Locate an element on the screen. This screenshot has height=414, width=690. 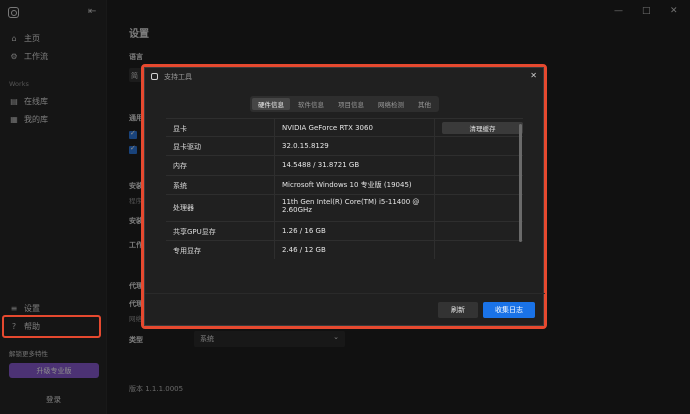
dialog-title: 支持工具 is located at coordinates (178, 77).